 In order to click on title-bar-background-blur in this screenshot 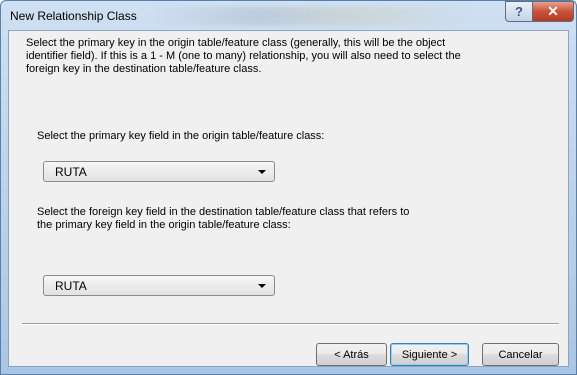, I will do `click(311, 16)`.